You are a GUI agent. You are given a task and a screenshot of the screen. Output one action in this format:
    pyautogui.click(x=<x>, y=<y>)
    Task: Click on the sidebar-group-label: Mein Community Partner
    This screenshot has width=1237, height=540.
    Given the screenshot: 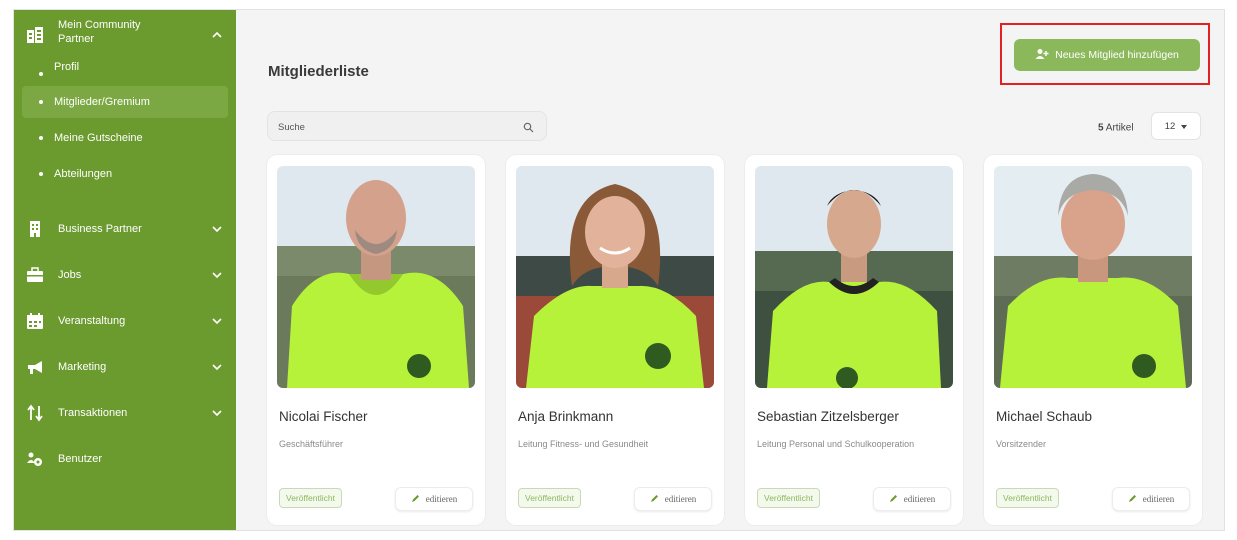 What is the action you would take?
    pyautogui.click(x=99, y=32)
    